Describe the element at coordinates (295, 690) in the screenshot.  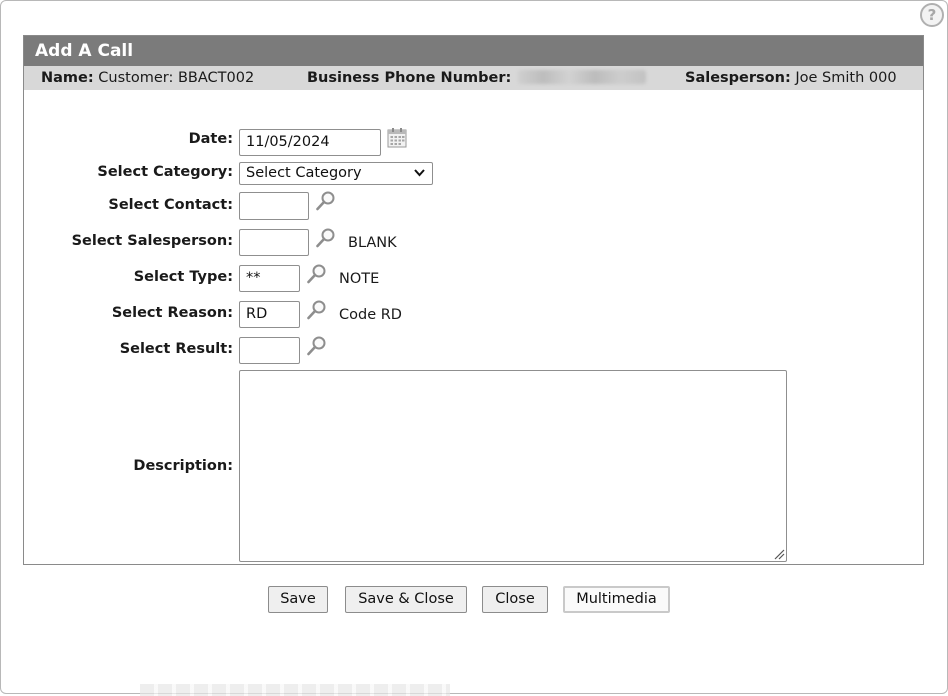
I see `background-page-fragment` at that location.